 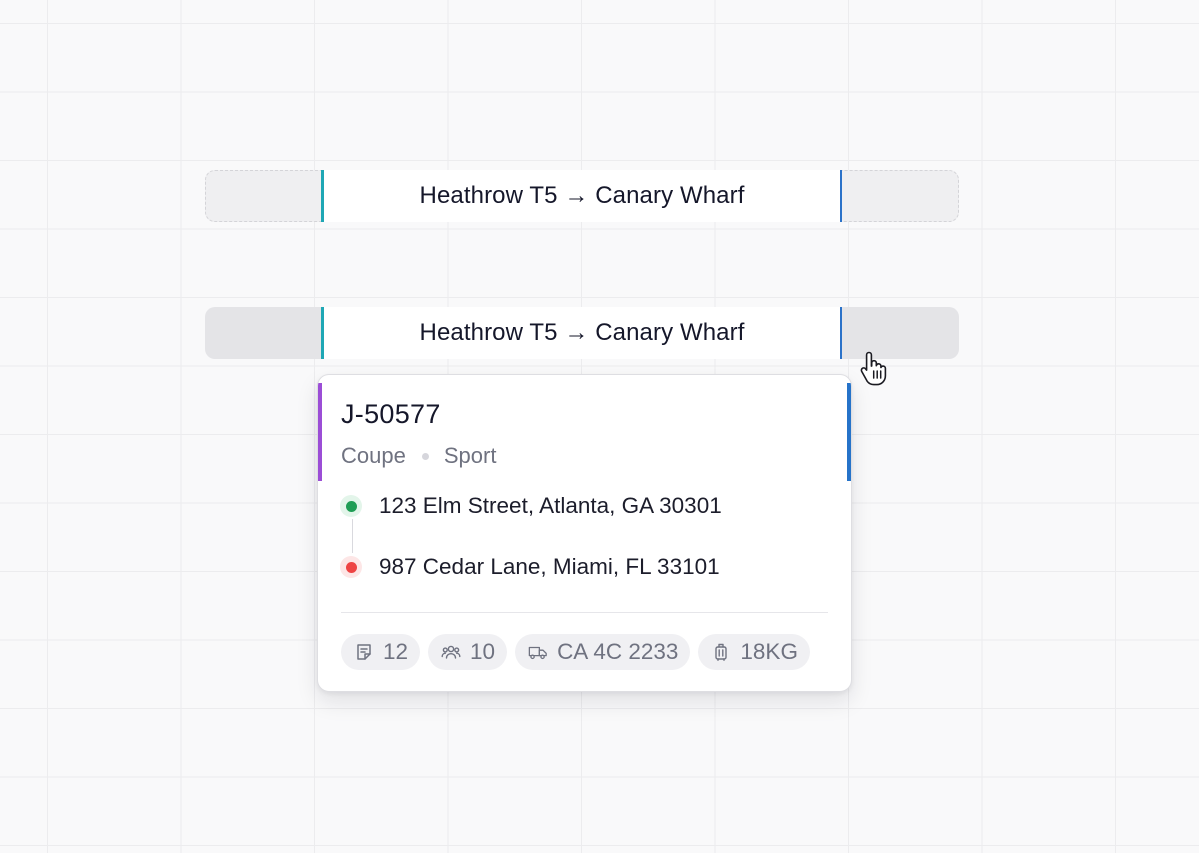 What do you see at coordinates (451, 652) in the screenshot?
I see `passengers-icon` at bounding box center [451, 652].